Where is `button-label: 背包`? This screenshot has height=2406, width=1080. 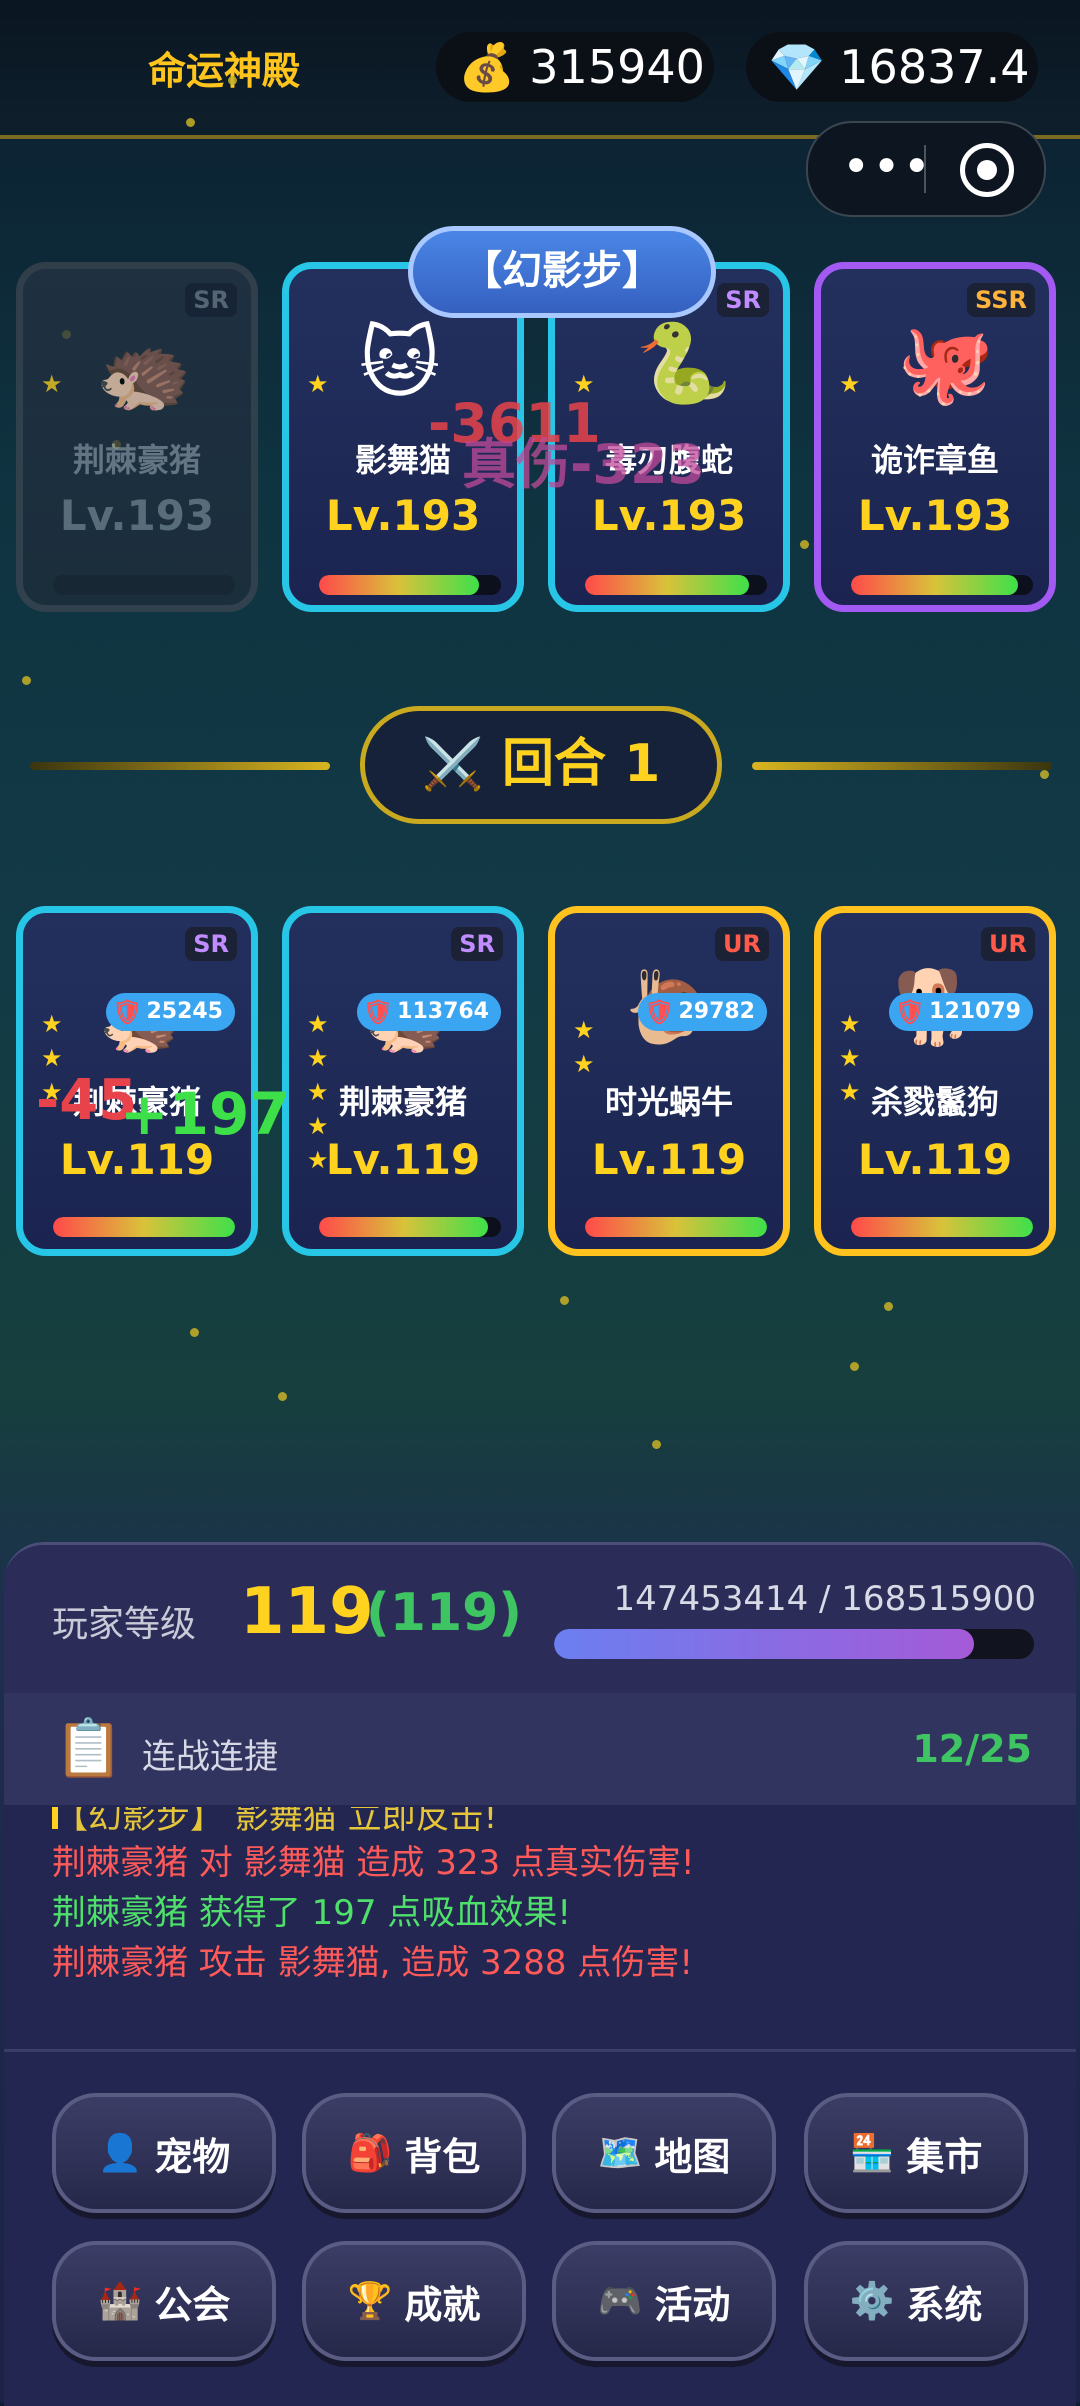 button-label: 背包 is located at coordinates (442, 2156).